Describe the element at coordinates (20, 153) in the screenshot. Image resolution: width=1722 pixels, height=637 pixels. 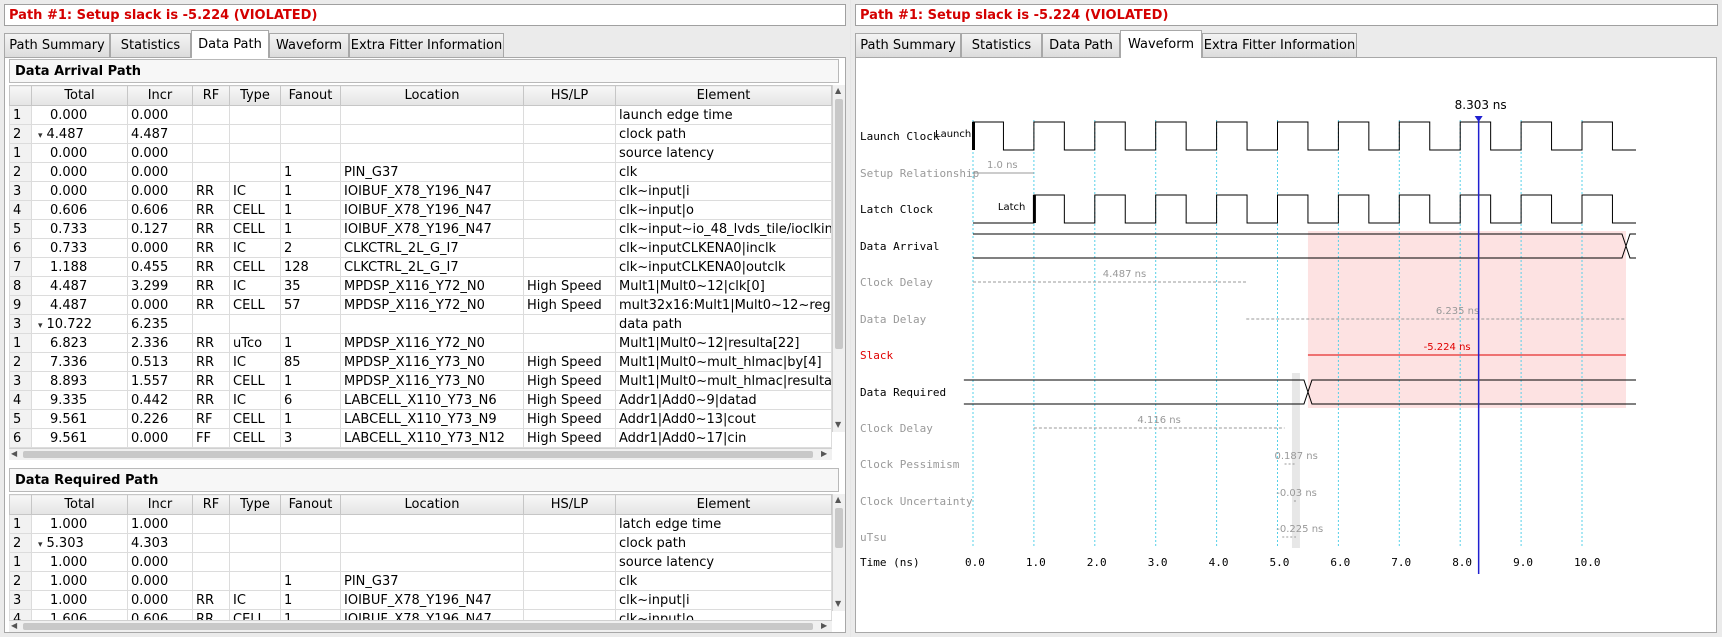
I see `row-number: 1` at that location.